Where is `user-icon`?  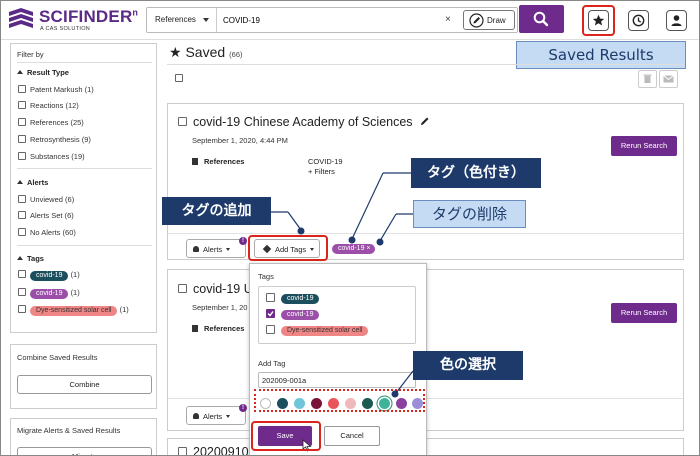
user-icon is located at coordinates (676, 20).